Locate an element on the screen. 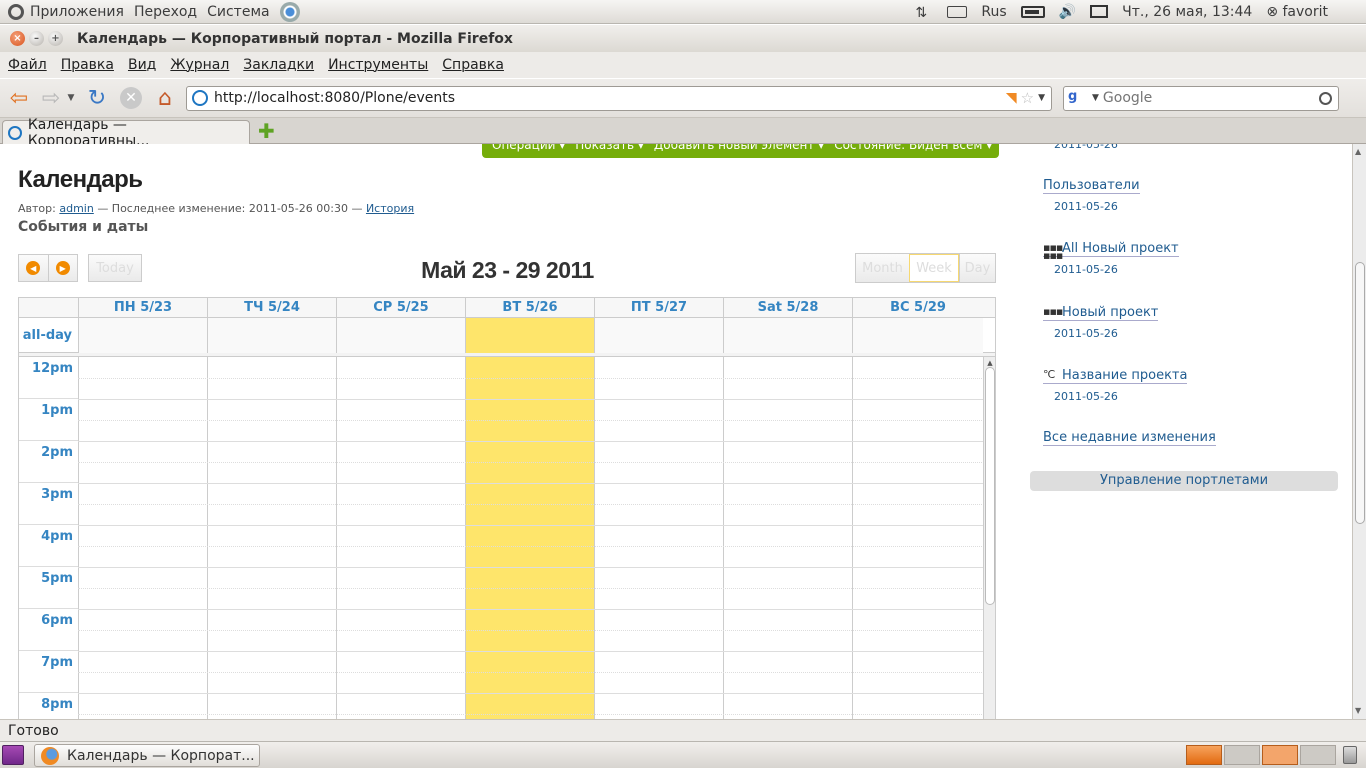 Image resolution: width=1366 pixels, height=768 pixels. editbar-display: Показать ▾ is located at coordinates (609, 151).